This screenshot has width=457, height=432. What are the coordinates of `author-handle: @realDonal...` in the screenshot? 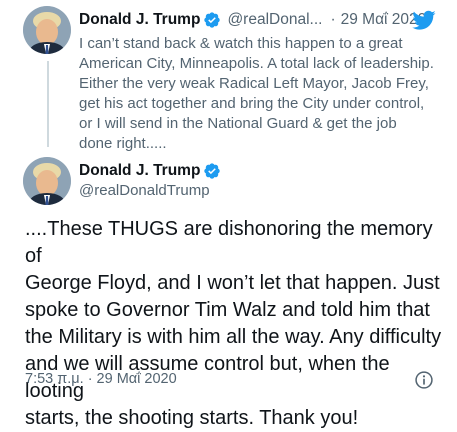 It's located at (274, 20).